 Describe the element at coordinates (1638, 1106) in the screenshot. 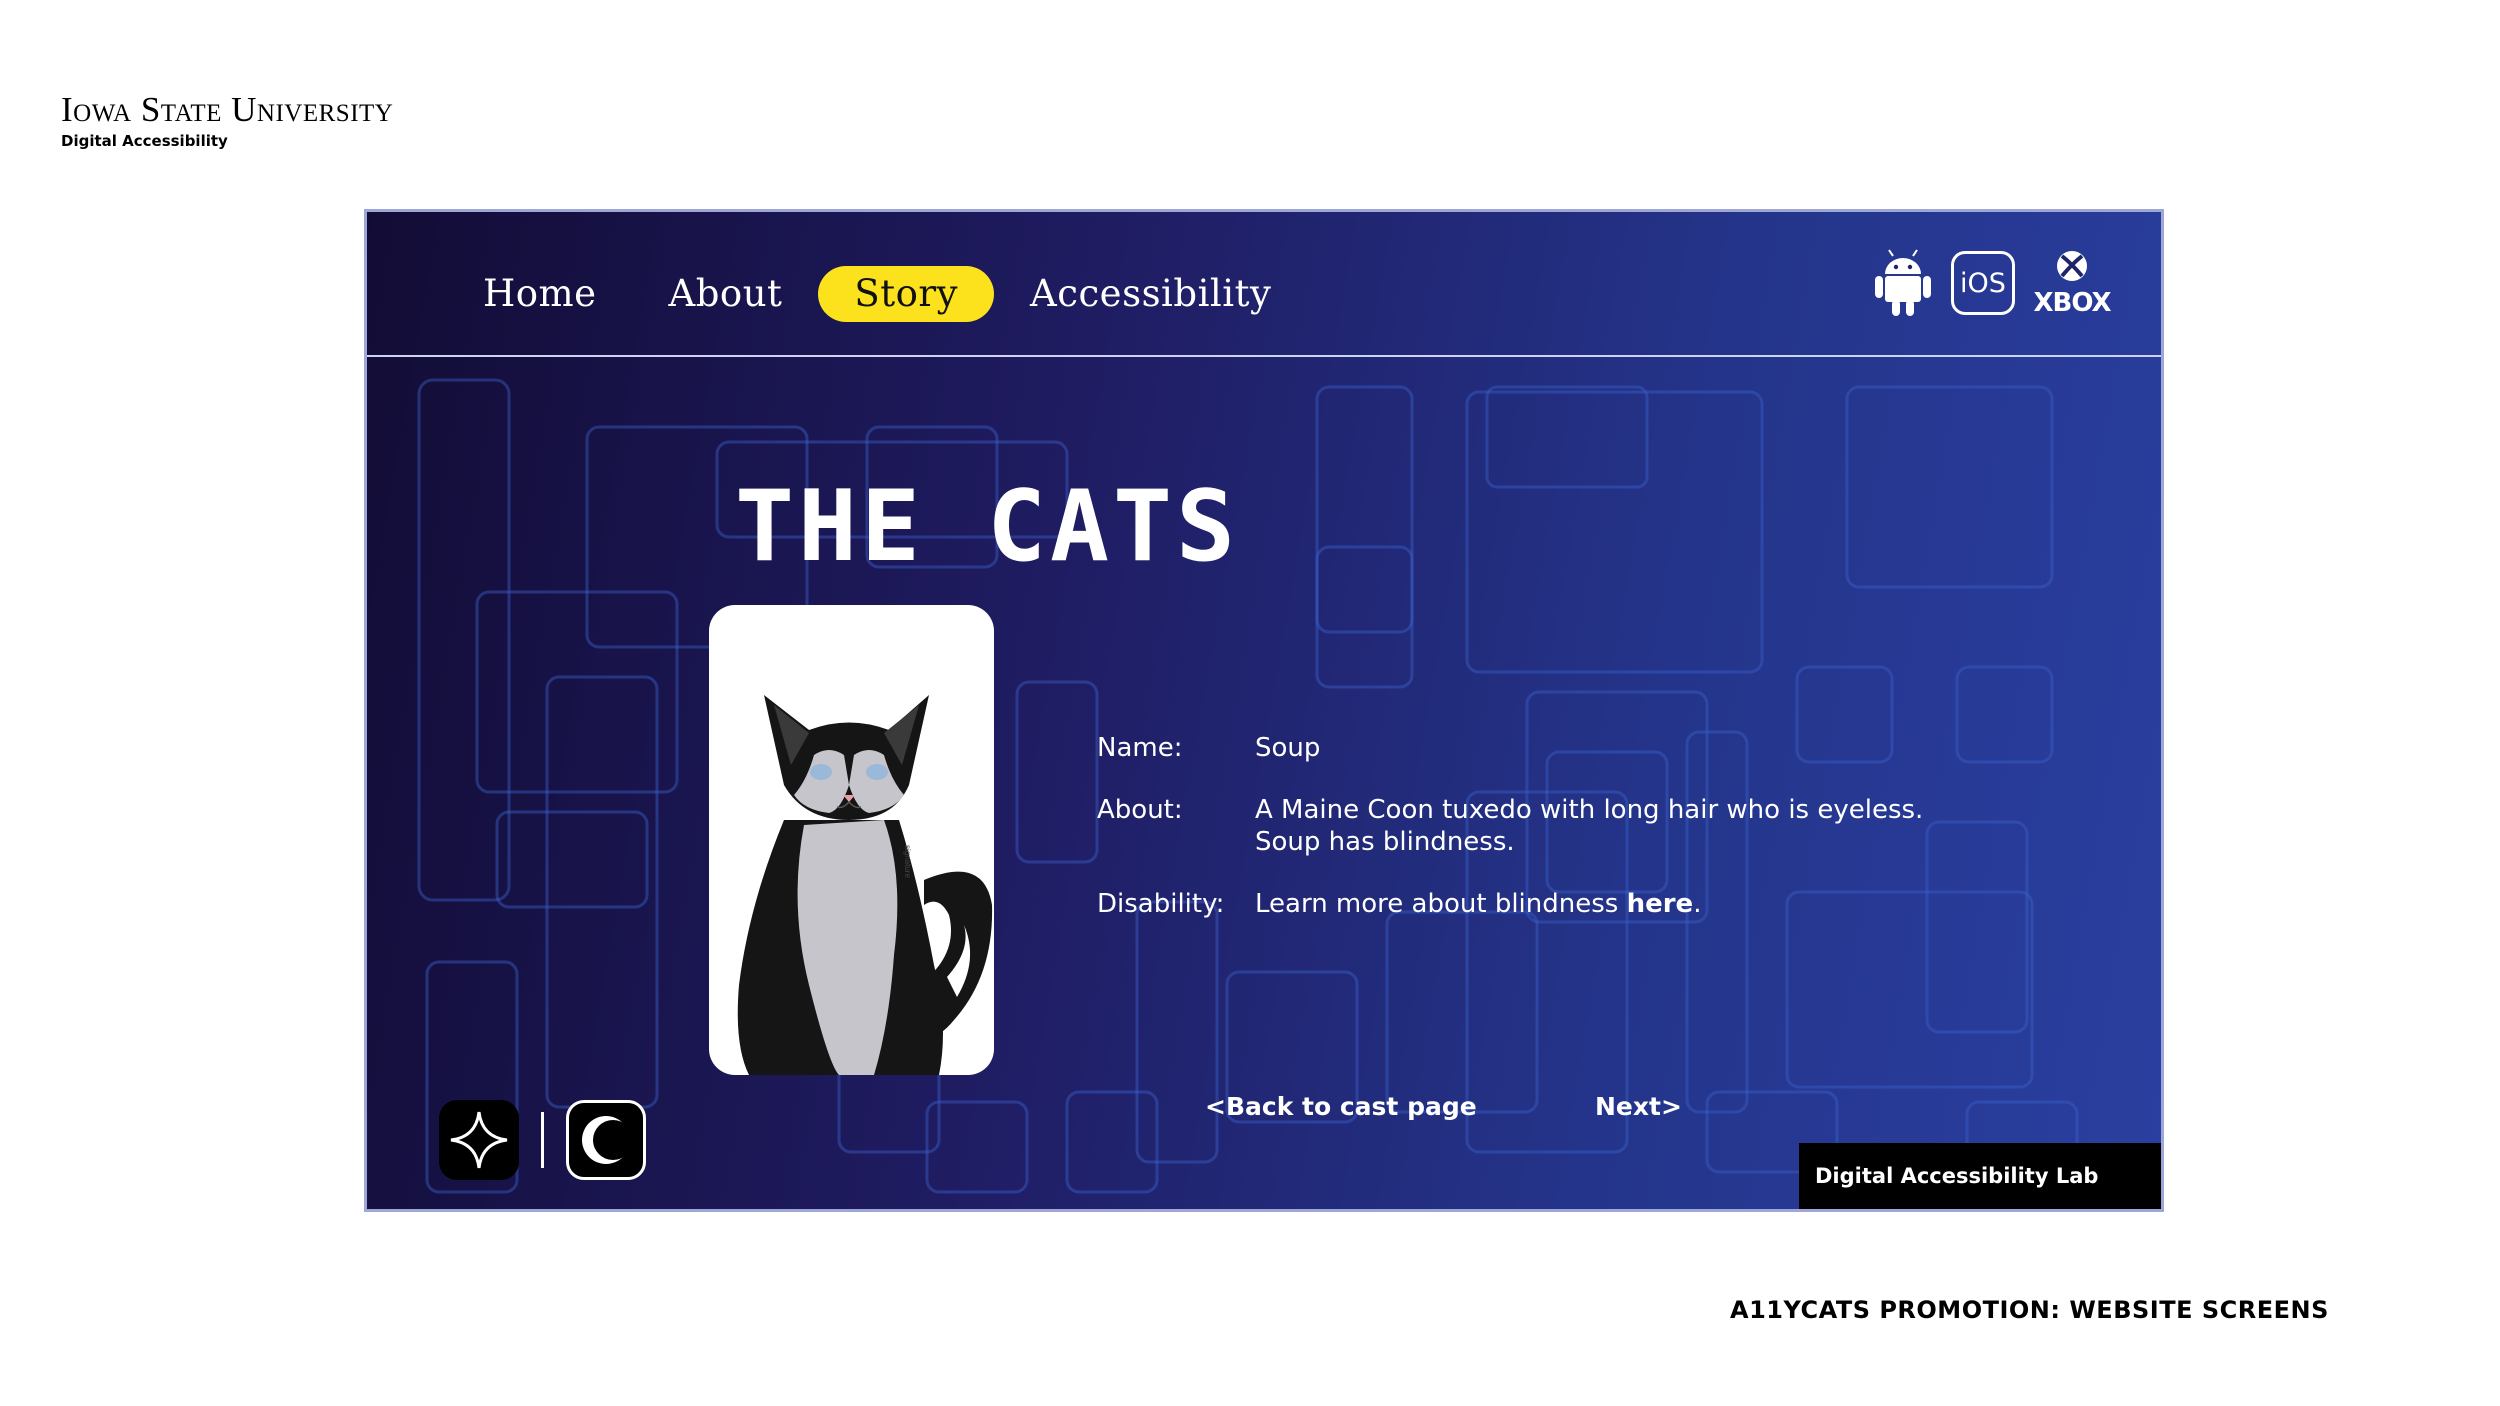

I see `next-link: Next>` at that location.